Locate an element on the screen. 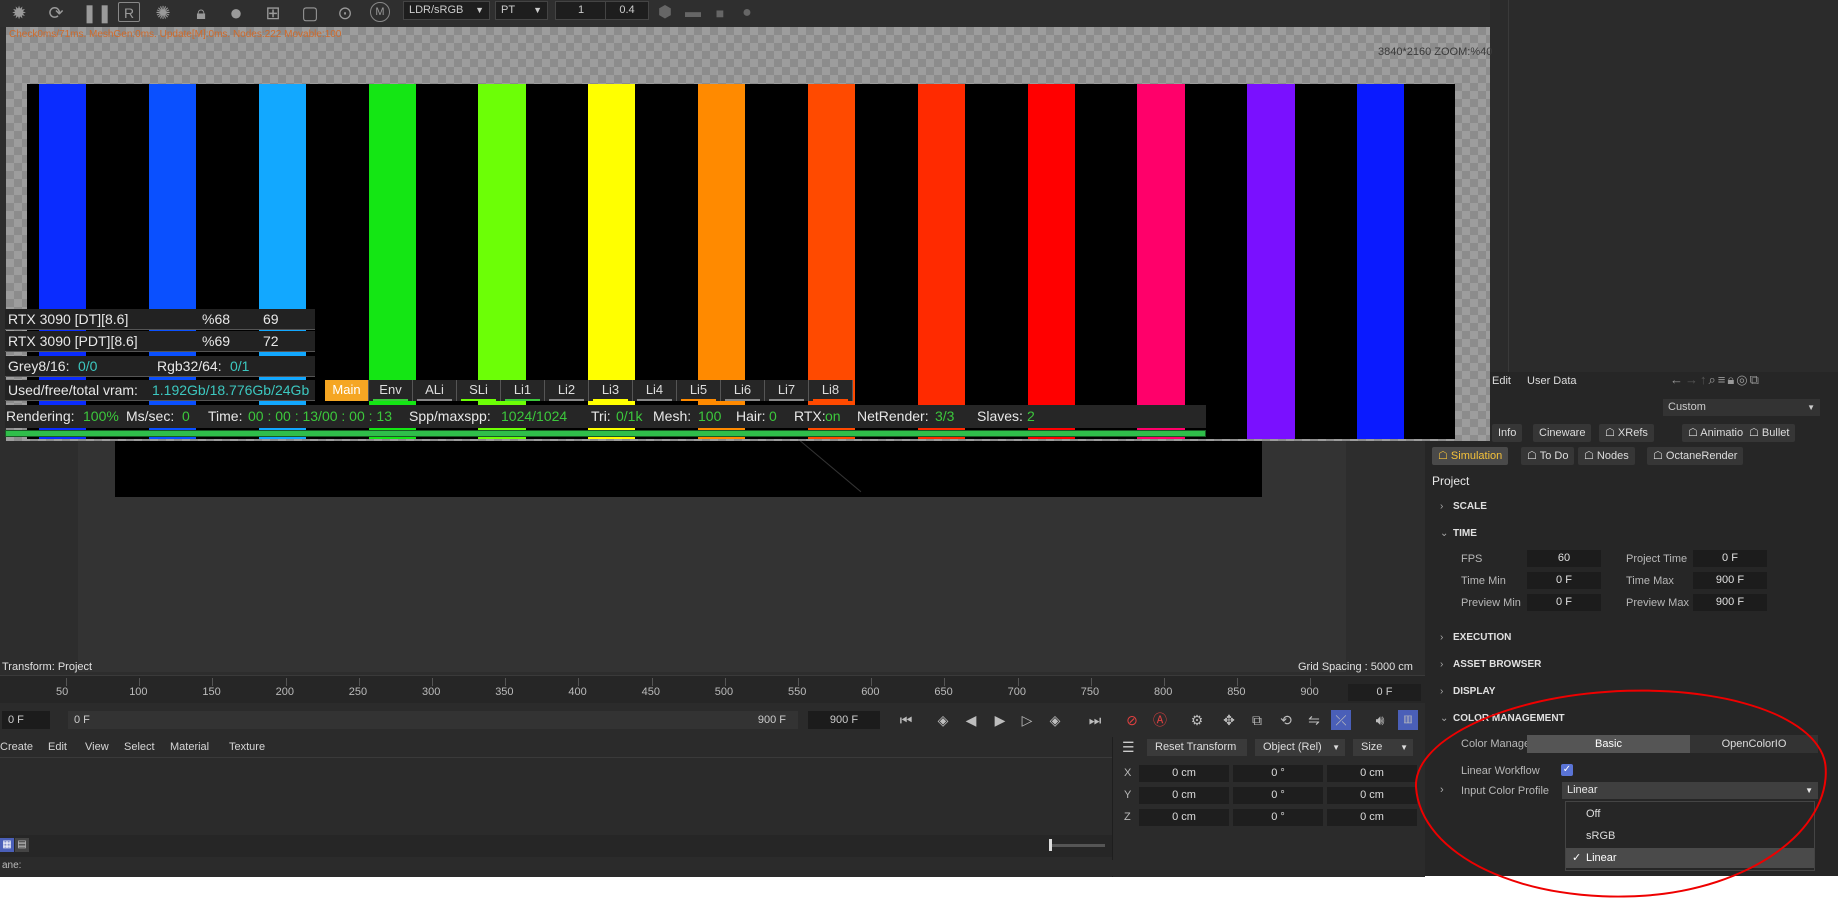 The image size is (1838, 905). keyframe-settings-icon: ⚙ is located at coordinates (1197, 720).